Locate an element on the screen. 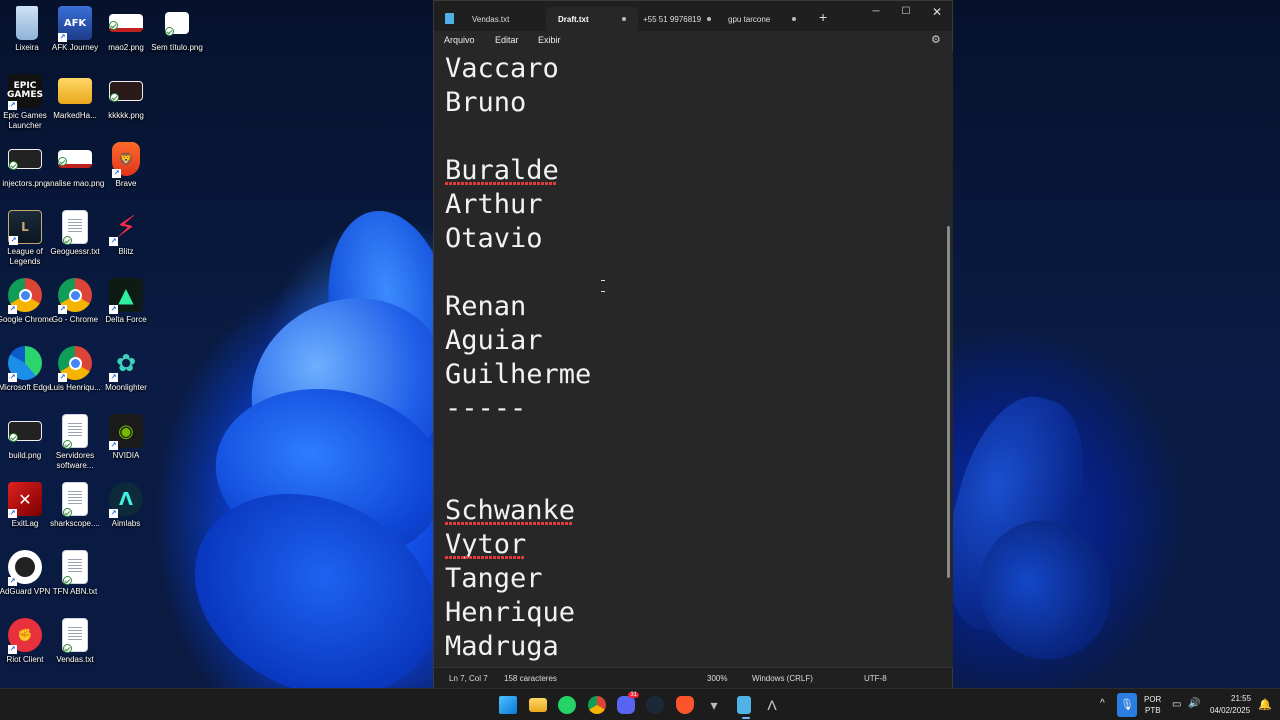 This screenshot has width=1280, height=720. epic-games-icon: EPIC GAMES ↗ is located at coordinates (25, 92).